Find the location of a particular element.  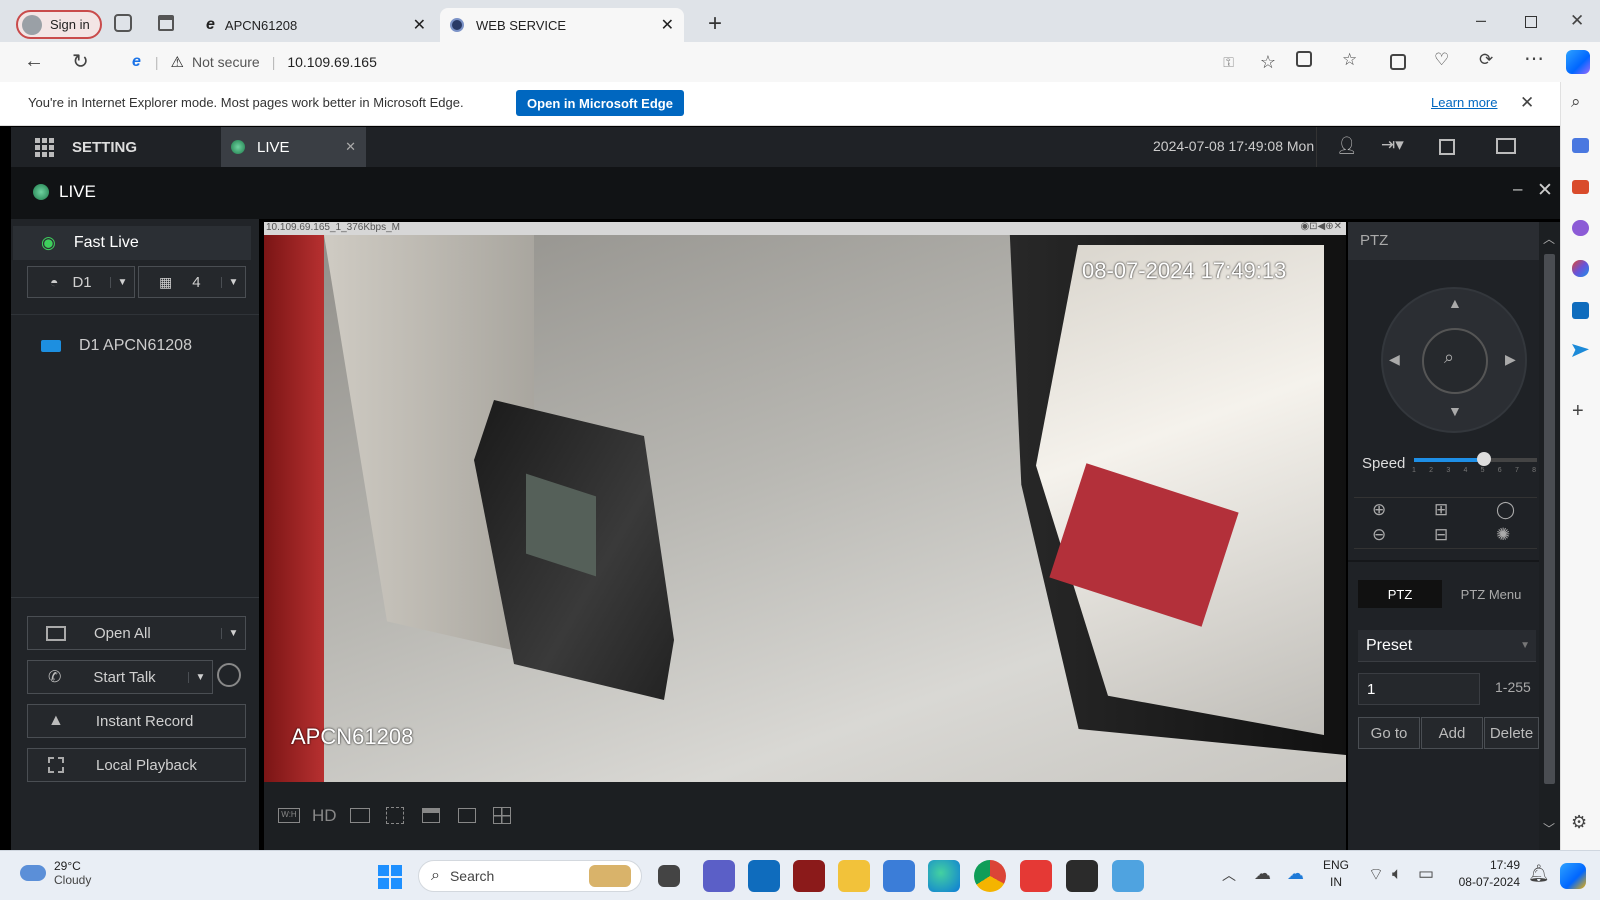

onedrive-icon: ☁ is located at coordinates (1262, 874).